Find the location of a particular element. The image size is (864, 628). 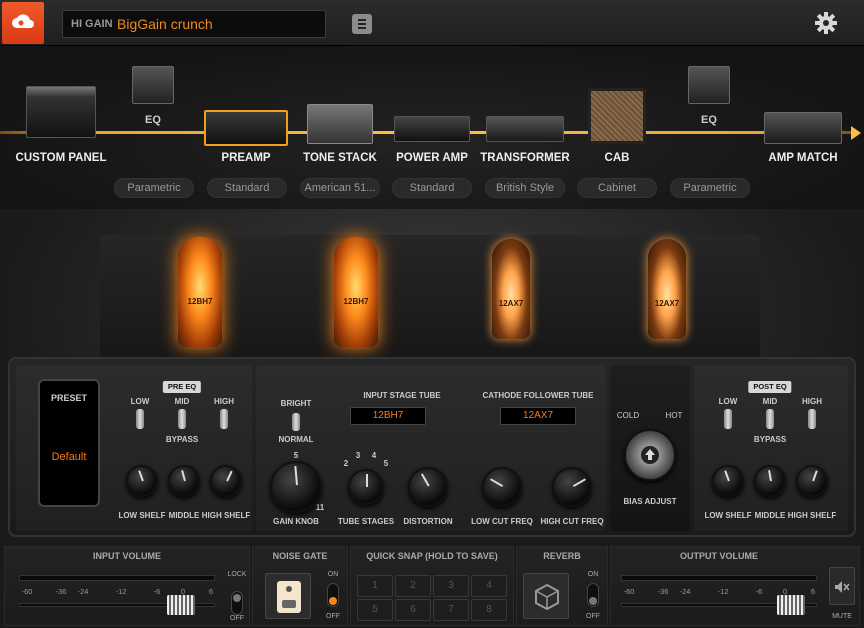

pre-eq-high-shelf-knob is located at coordinates (226, 481).